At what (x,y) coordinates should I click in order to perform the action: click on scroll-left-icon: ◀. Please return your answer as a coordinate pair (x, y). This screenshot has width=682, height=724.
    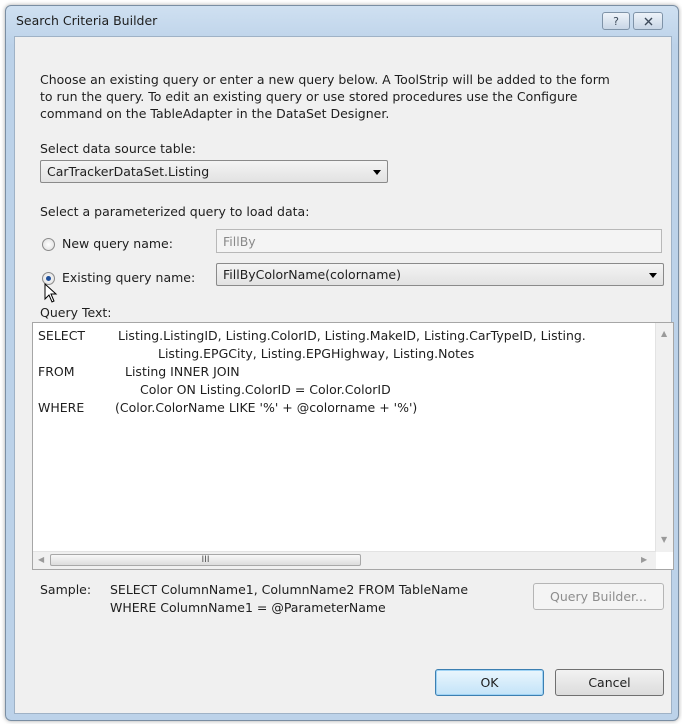
    Looking at the image, I should click on (41, 559).